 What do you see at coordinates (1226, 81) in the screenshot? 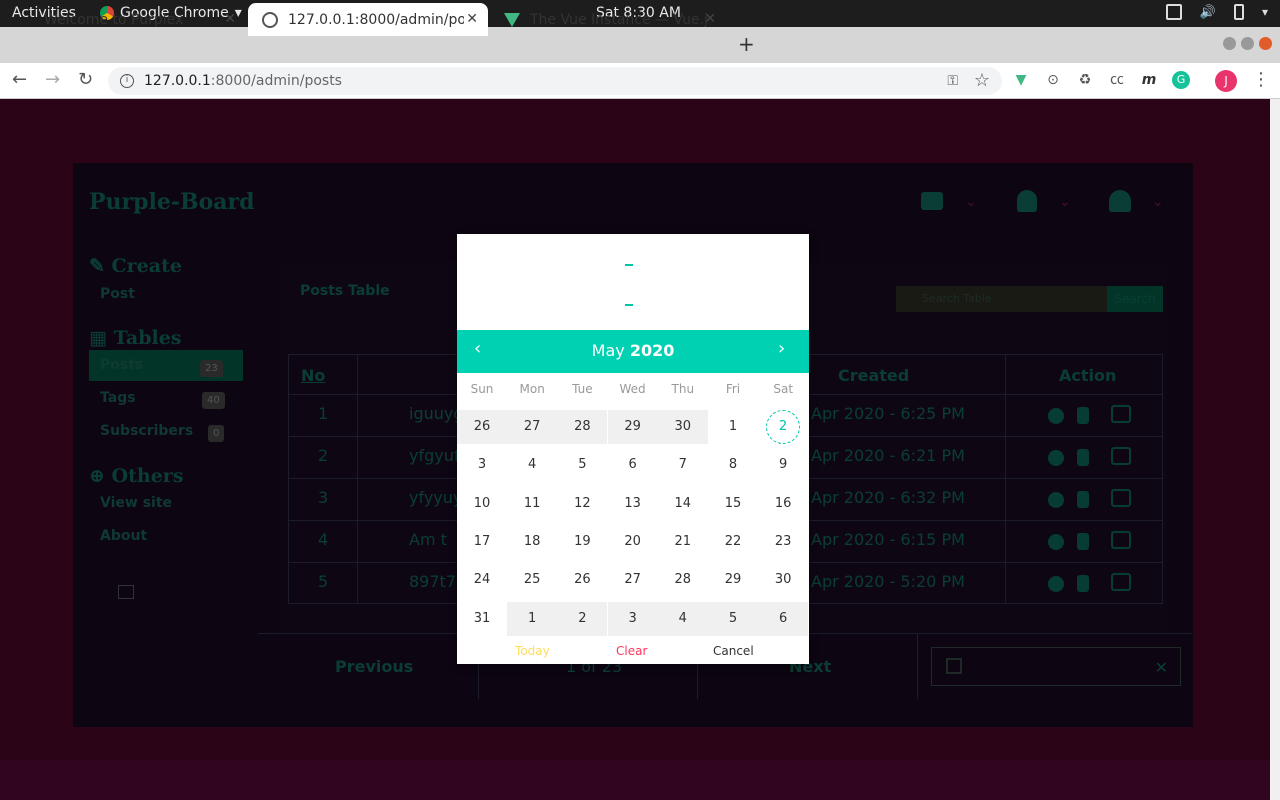
I see `profile-avatar: J` at bounding box center [1226, 81].